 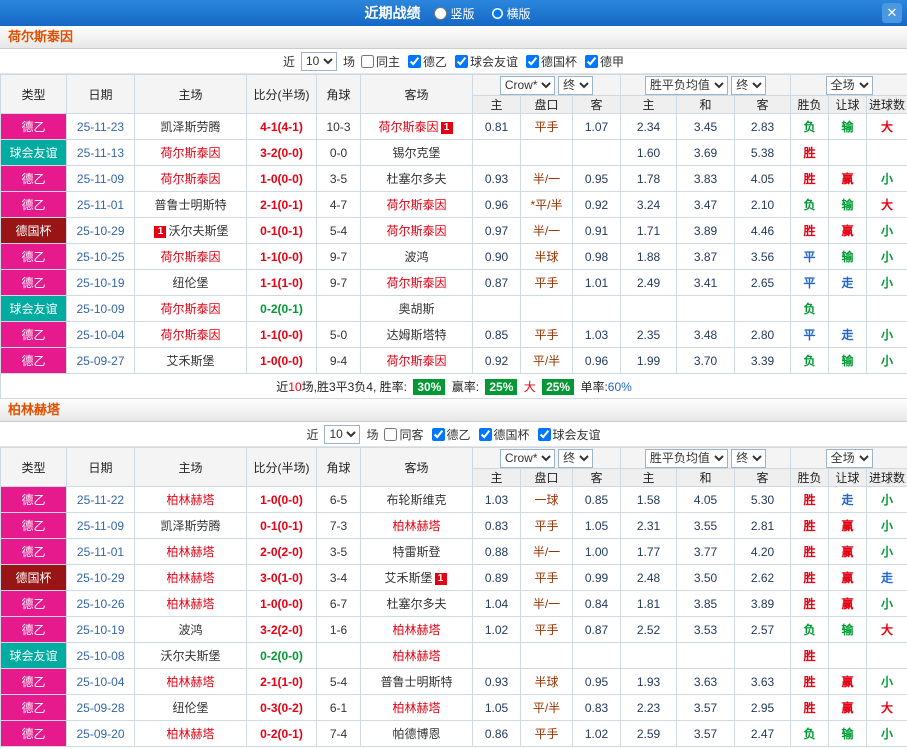 What do you see at coordinates (649, 577) in the screenshot?
I see `avg-odds-cell: 2.48` at bounding box center [649, 577].